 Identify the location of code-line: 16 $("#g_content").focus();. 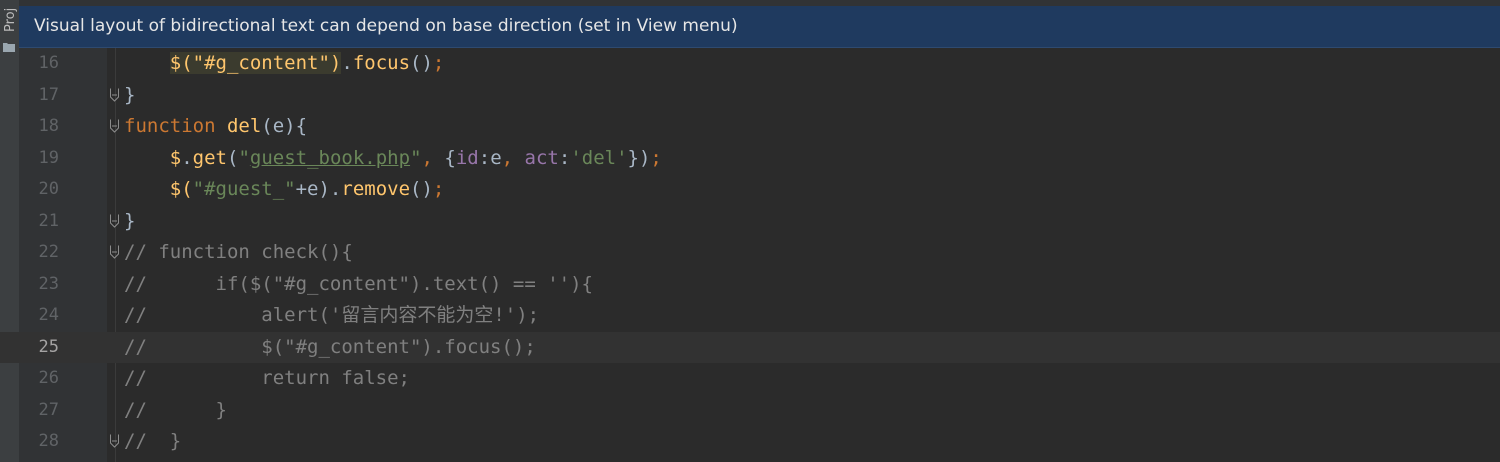
(750, 64).